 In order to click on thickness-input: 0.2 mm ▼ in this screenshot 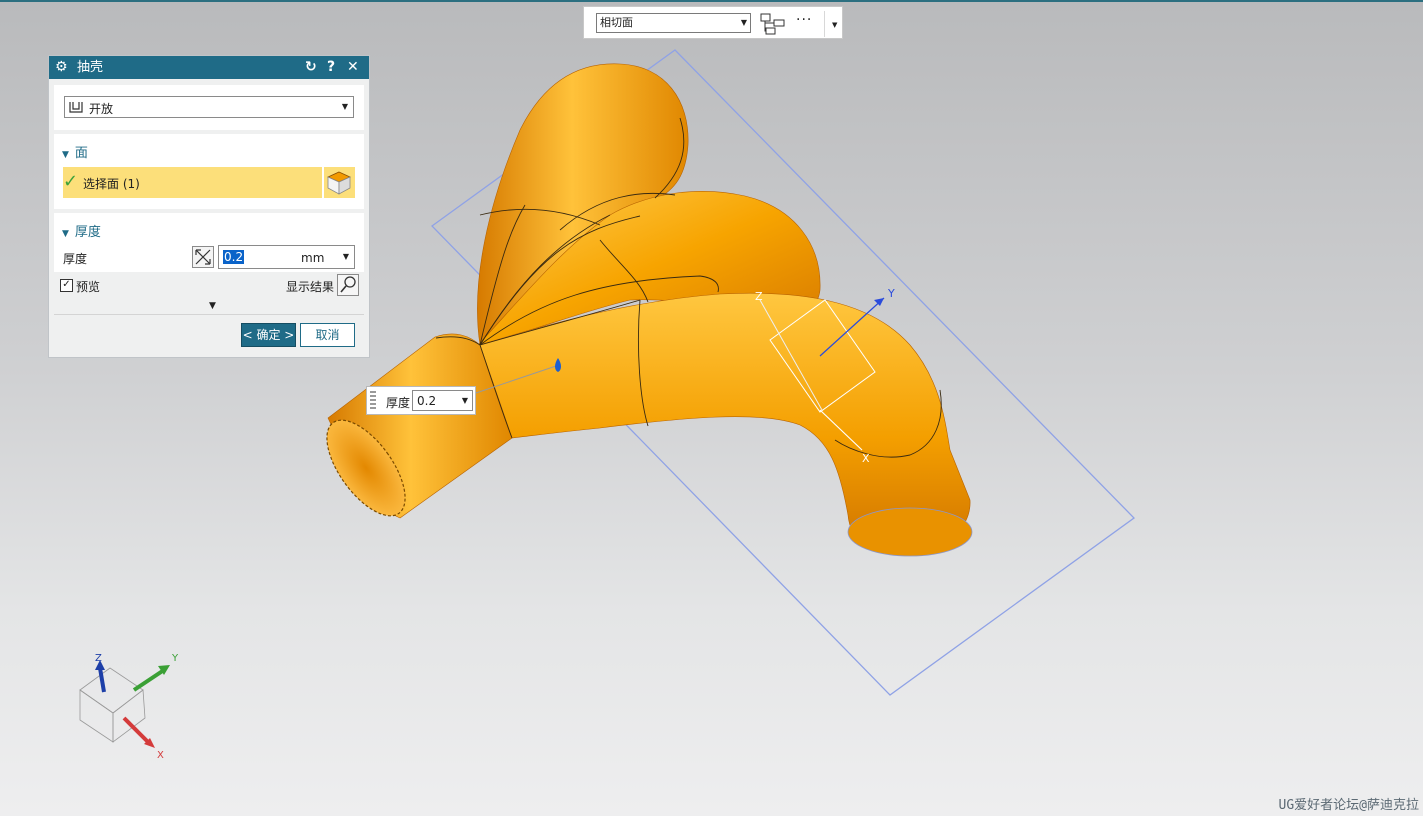, I will do `click(286, 257)`.